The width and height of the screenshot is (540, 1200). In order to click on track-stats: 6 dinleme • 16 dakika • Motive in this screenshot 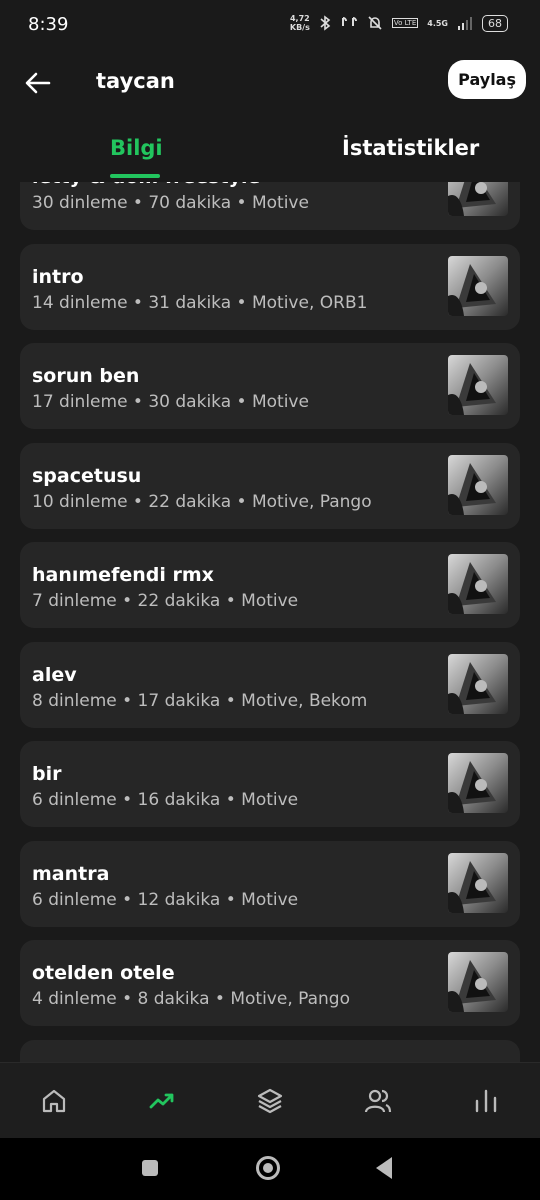, I will do `click(165, 800)`.